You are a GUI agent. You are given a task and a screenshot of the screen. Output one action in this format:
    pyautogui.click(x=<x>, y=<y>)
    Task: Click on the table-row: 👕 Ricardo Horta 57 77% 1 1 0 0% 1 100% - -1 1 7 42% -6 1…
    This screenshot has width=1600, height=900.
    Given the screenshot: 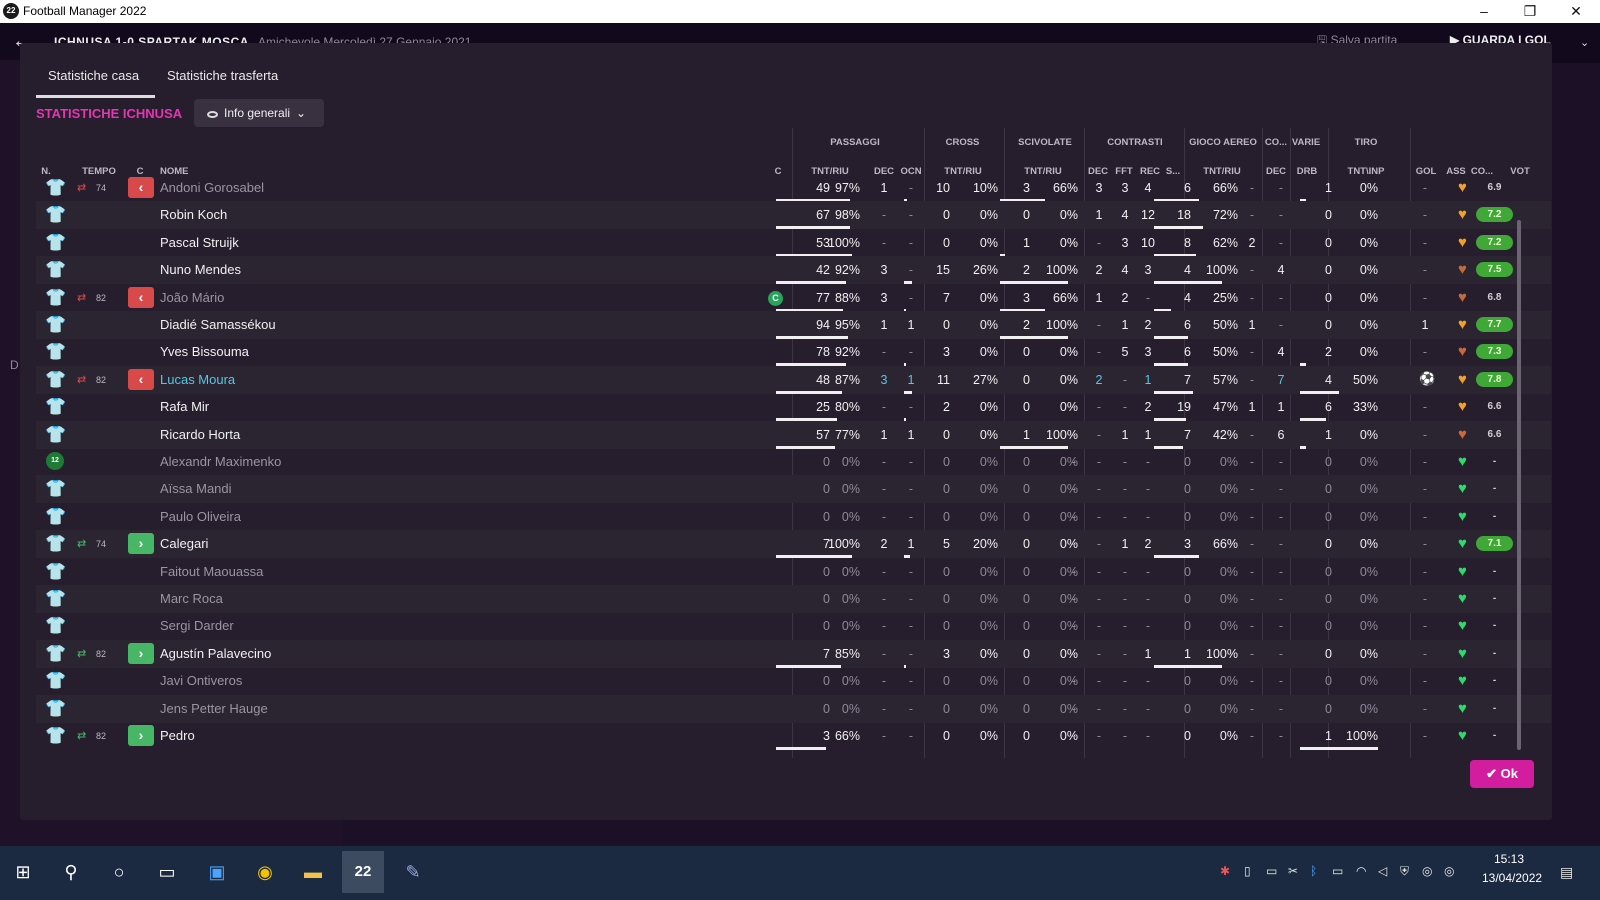 What is the action you would take?
    pyautogui.click(x=793, y=434)
    